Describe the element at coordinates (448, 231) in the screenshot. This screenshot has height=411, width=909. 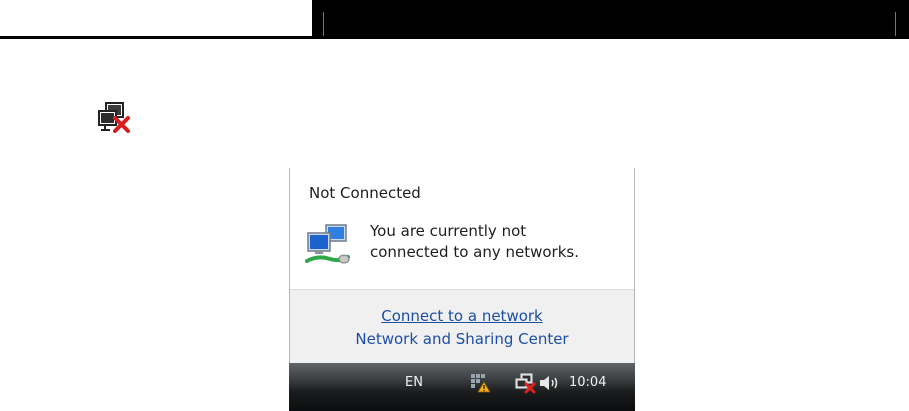
I see `popup-message-line: You are currently not` at that location.